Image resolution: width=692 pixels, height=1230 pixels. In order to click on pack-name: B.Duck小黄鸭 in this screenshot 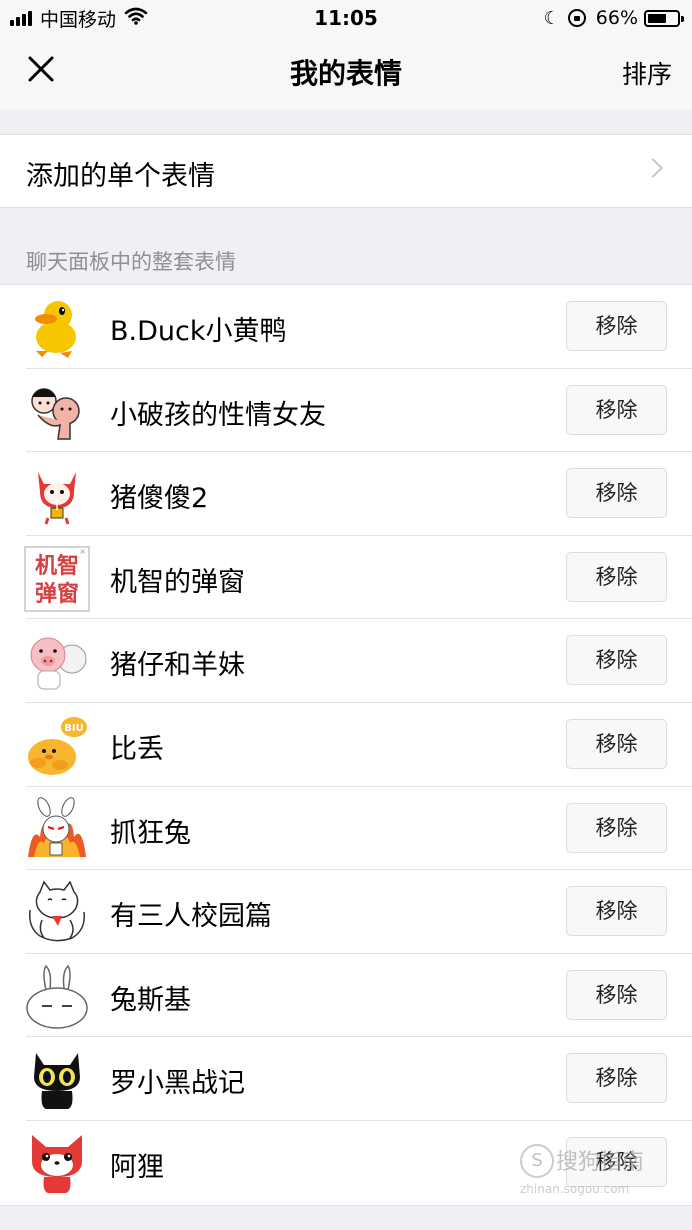, I will do `click(198, 331)`.